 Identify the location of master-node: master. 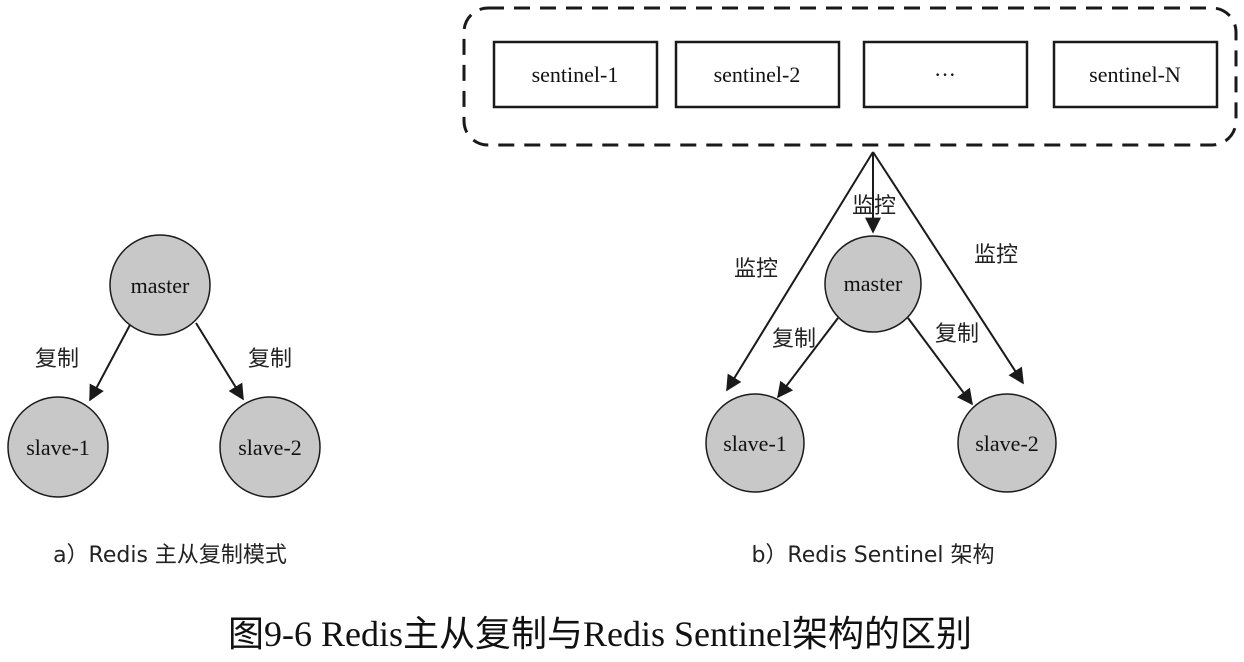
(160, 285).